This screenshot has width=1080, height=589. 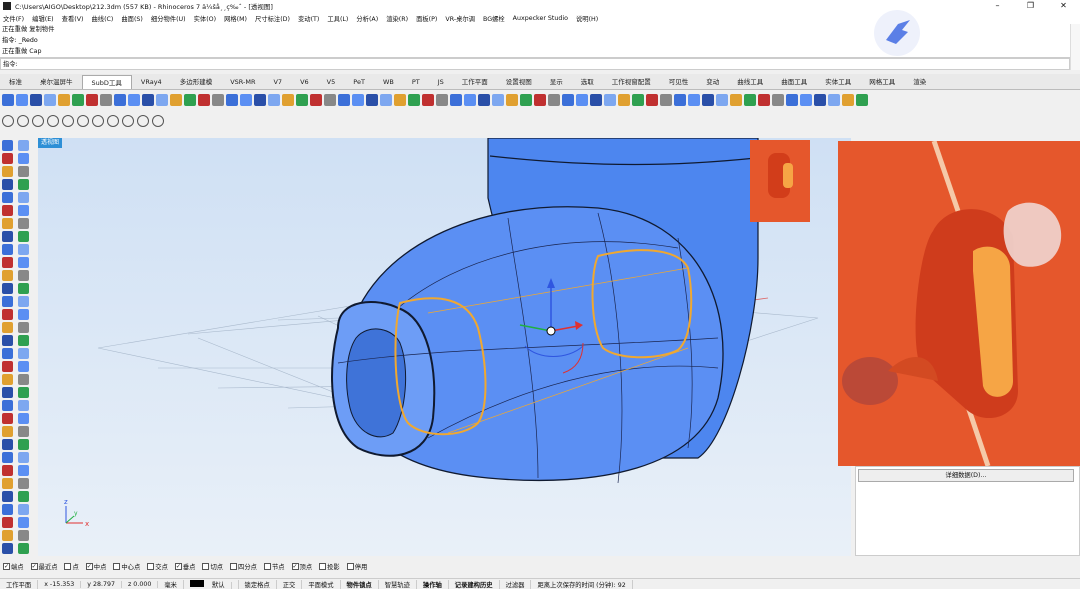 I want to click on toolbar-tab: 选取, so click(x=587, y=82).